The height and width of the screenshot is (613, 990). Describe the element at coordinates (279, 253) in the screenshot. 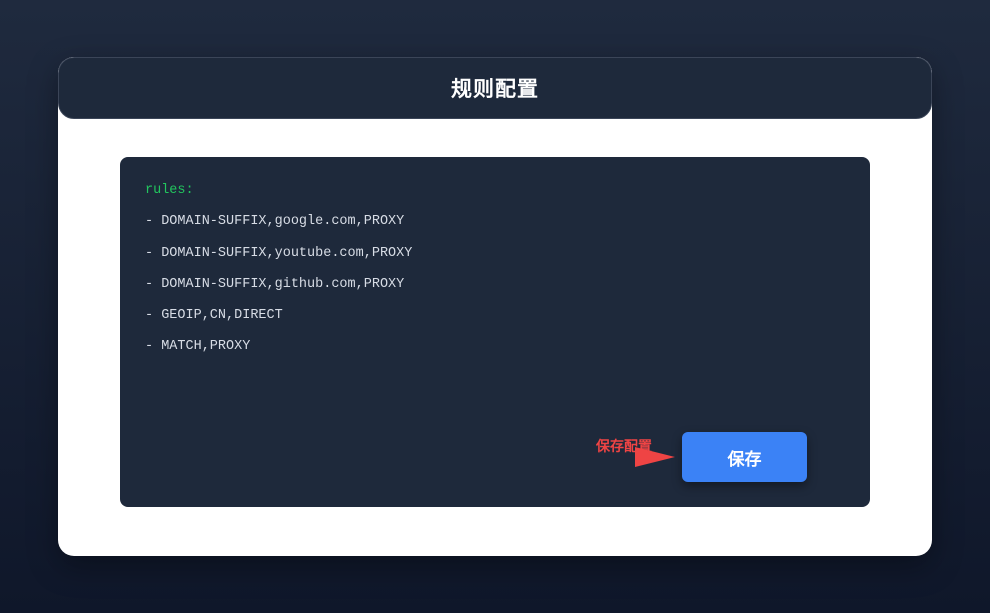

I see `code-line: - DOMAIN-SUFFIX,youtube.com,PROXY` at that location.